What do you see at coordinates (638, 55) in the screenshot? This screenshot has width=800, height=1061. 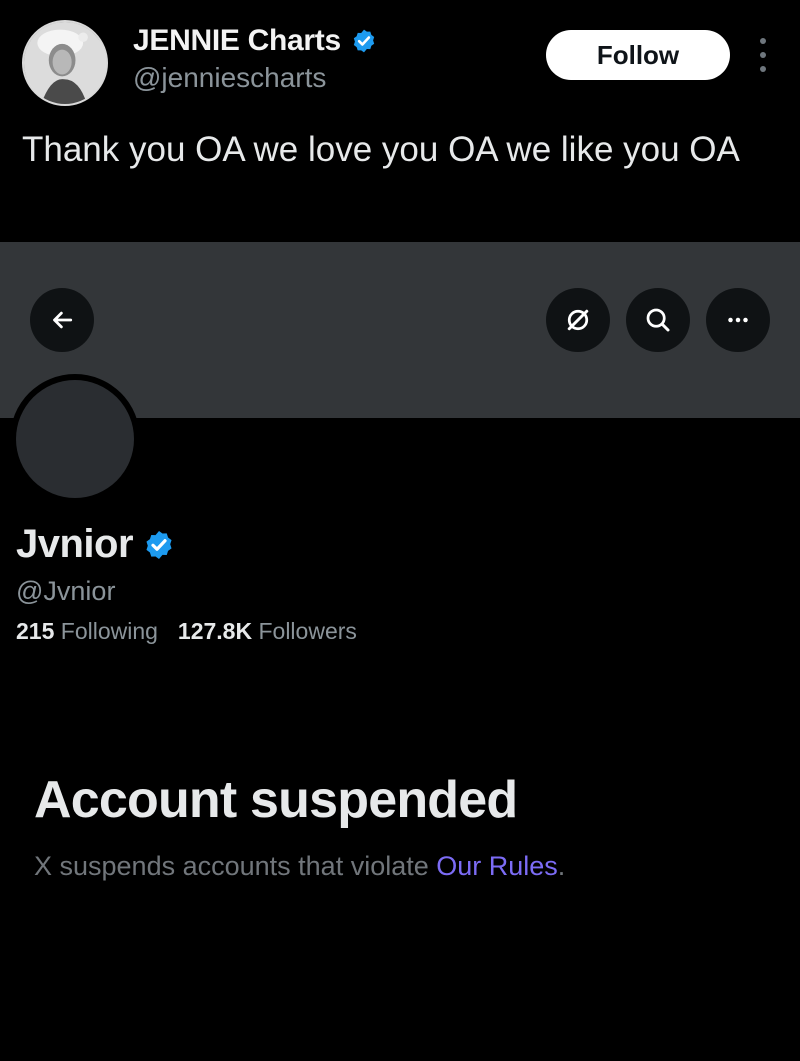 I see `follow-button: Follow` at bounding box center [638, 55].